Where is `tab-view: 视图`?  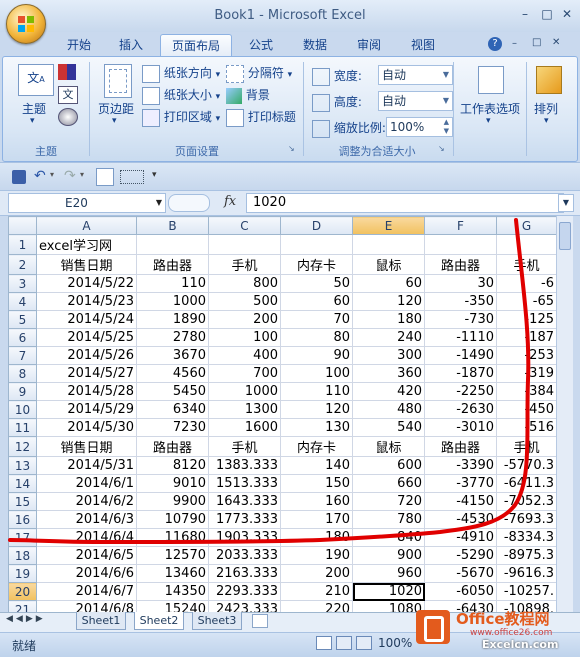 tab-view: 视图 is located at coordinates (423, 45).